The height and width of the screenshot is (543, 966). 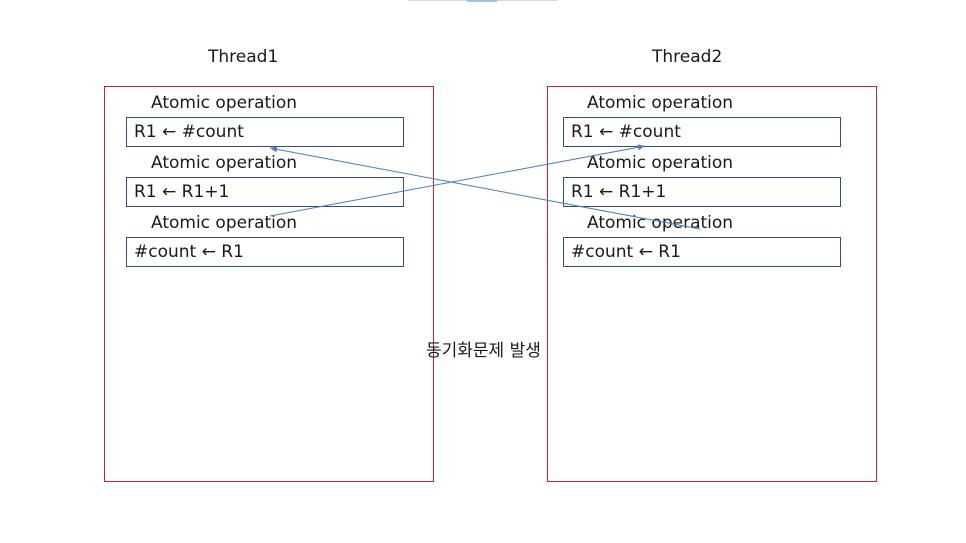 I want to click on thread1-op3-box: #count ← R1, so click(x=265, y=252).